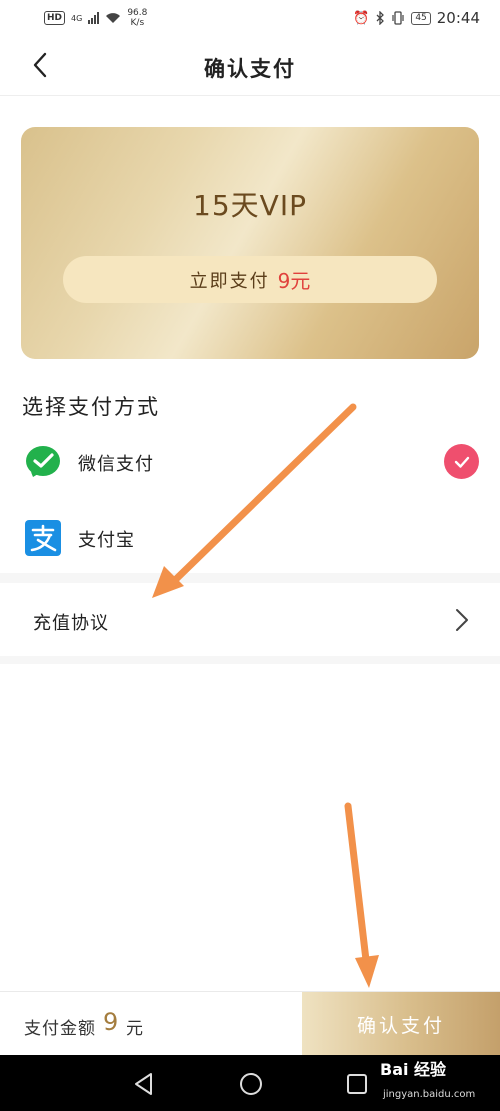  What do you see at coordinates (250, 69) in the screenshot?
I see `page-title: 确认支付` at bounding box center [250, 69].